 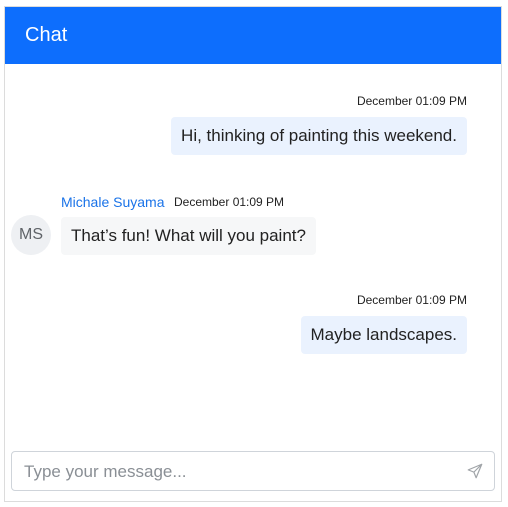 What do you see at coordinates (383, 335) in the screenshot?
I see `message-bubble-outgoing: Maybe landscapes.` at bounding box center [383, 335].